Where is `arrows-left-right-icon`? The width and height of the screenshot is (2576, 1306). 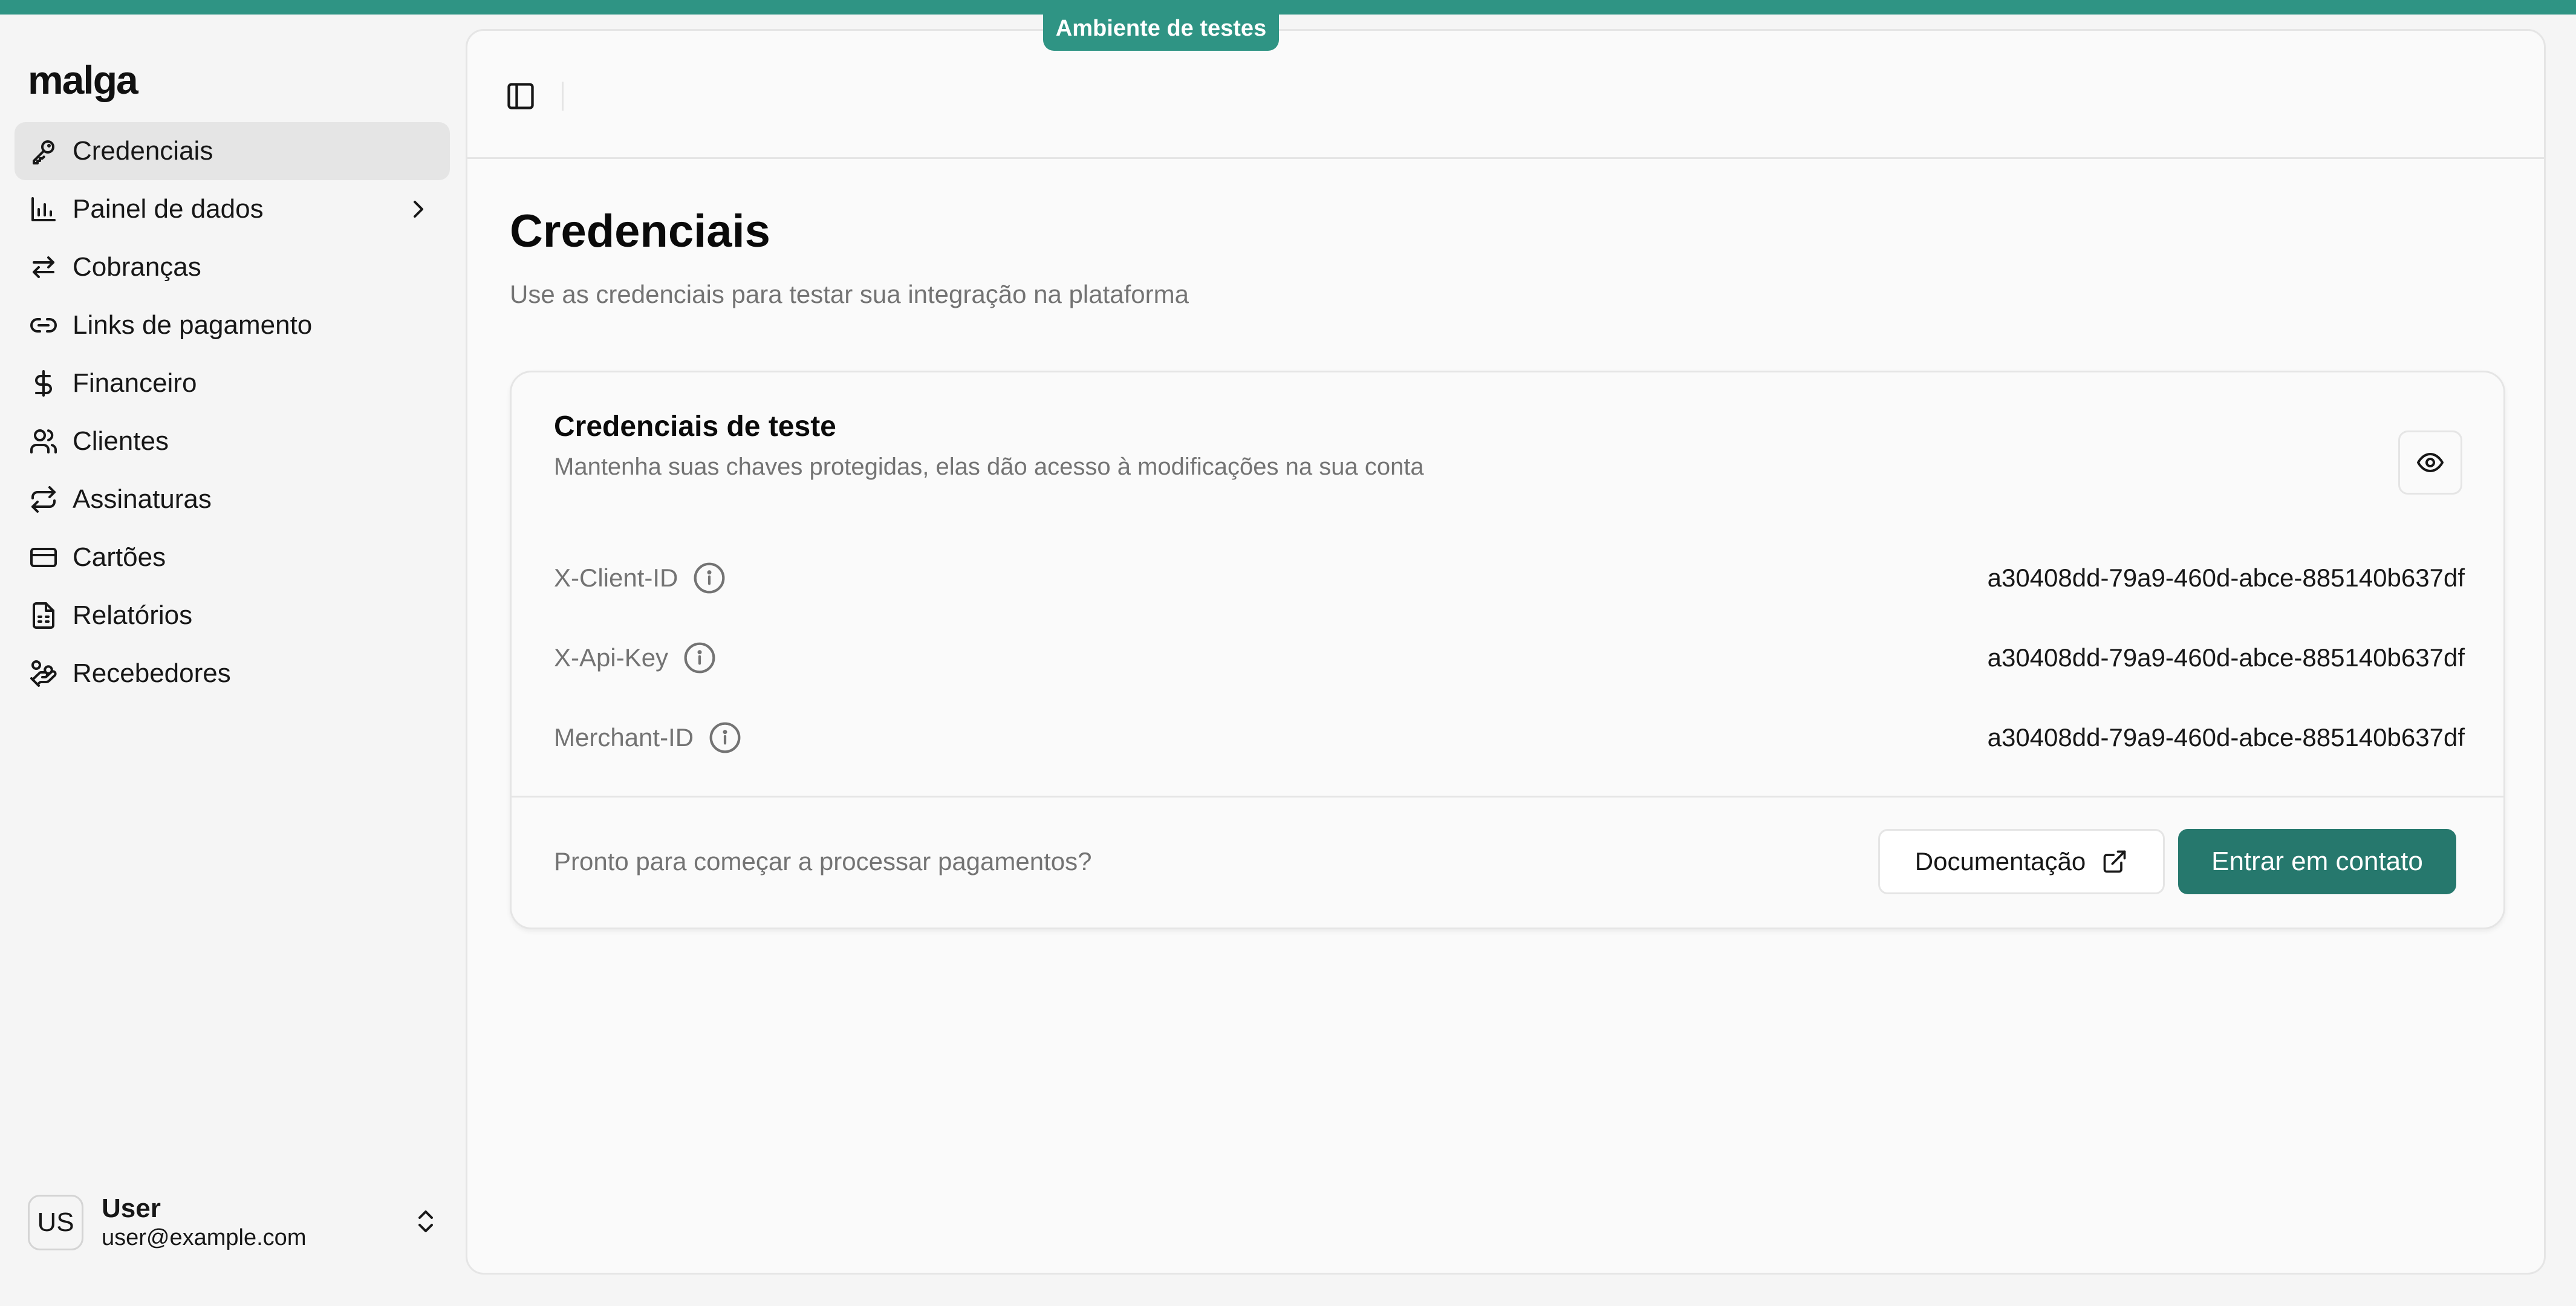
arrows-left-right-icon is located at coordinates (44, 267).